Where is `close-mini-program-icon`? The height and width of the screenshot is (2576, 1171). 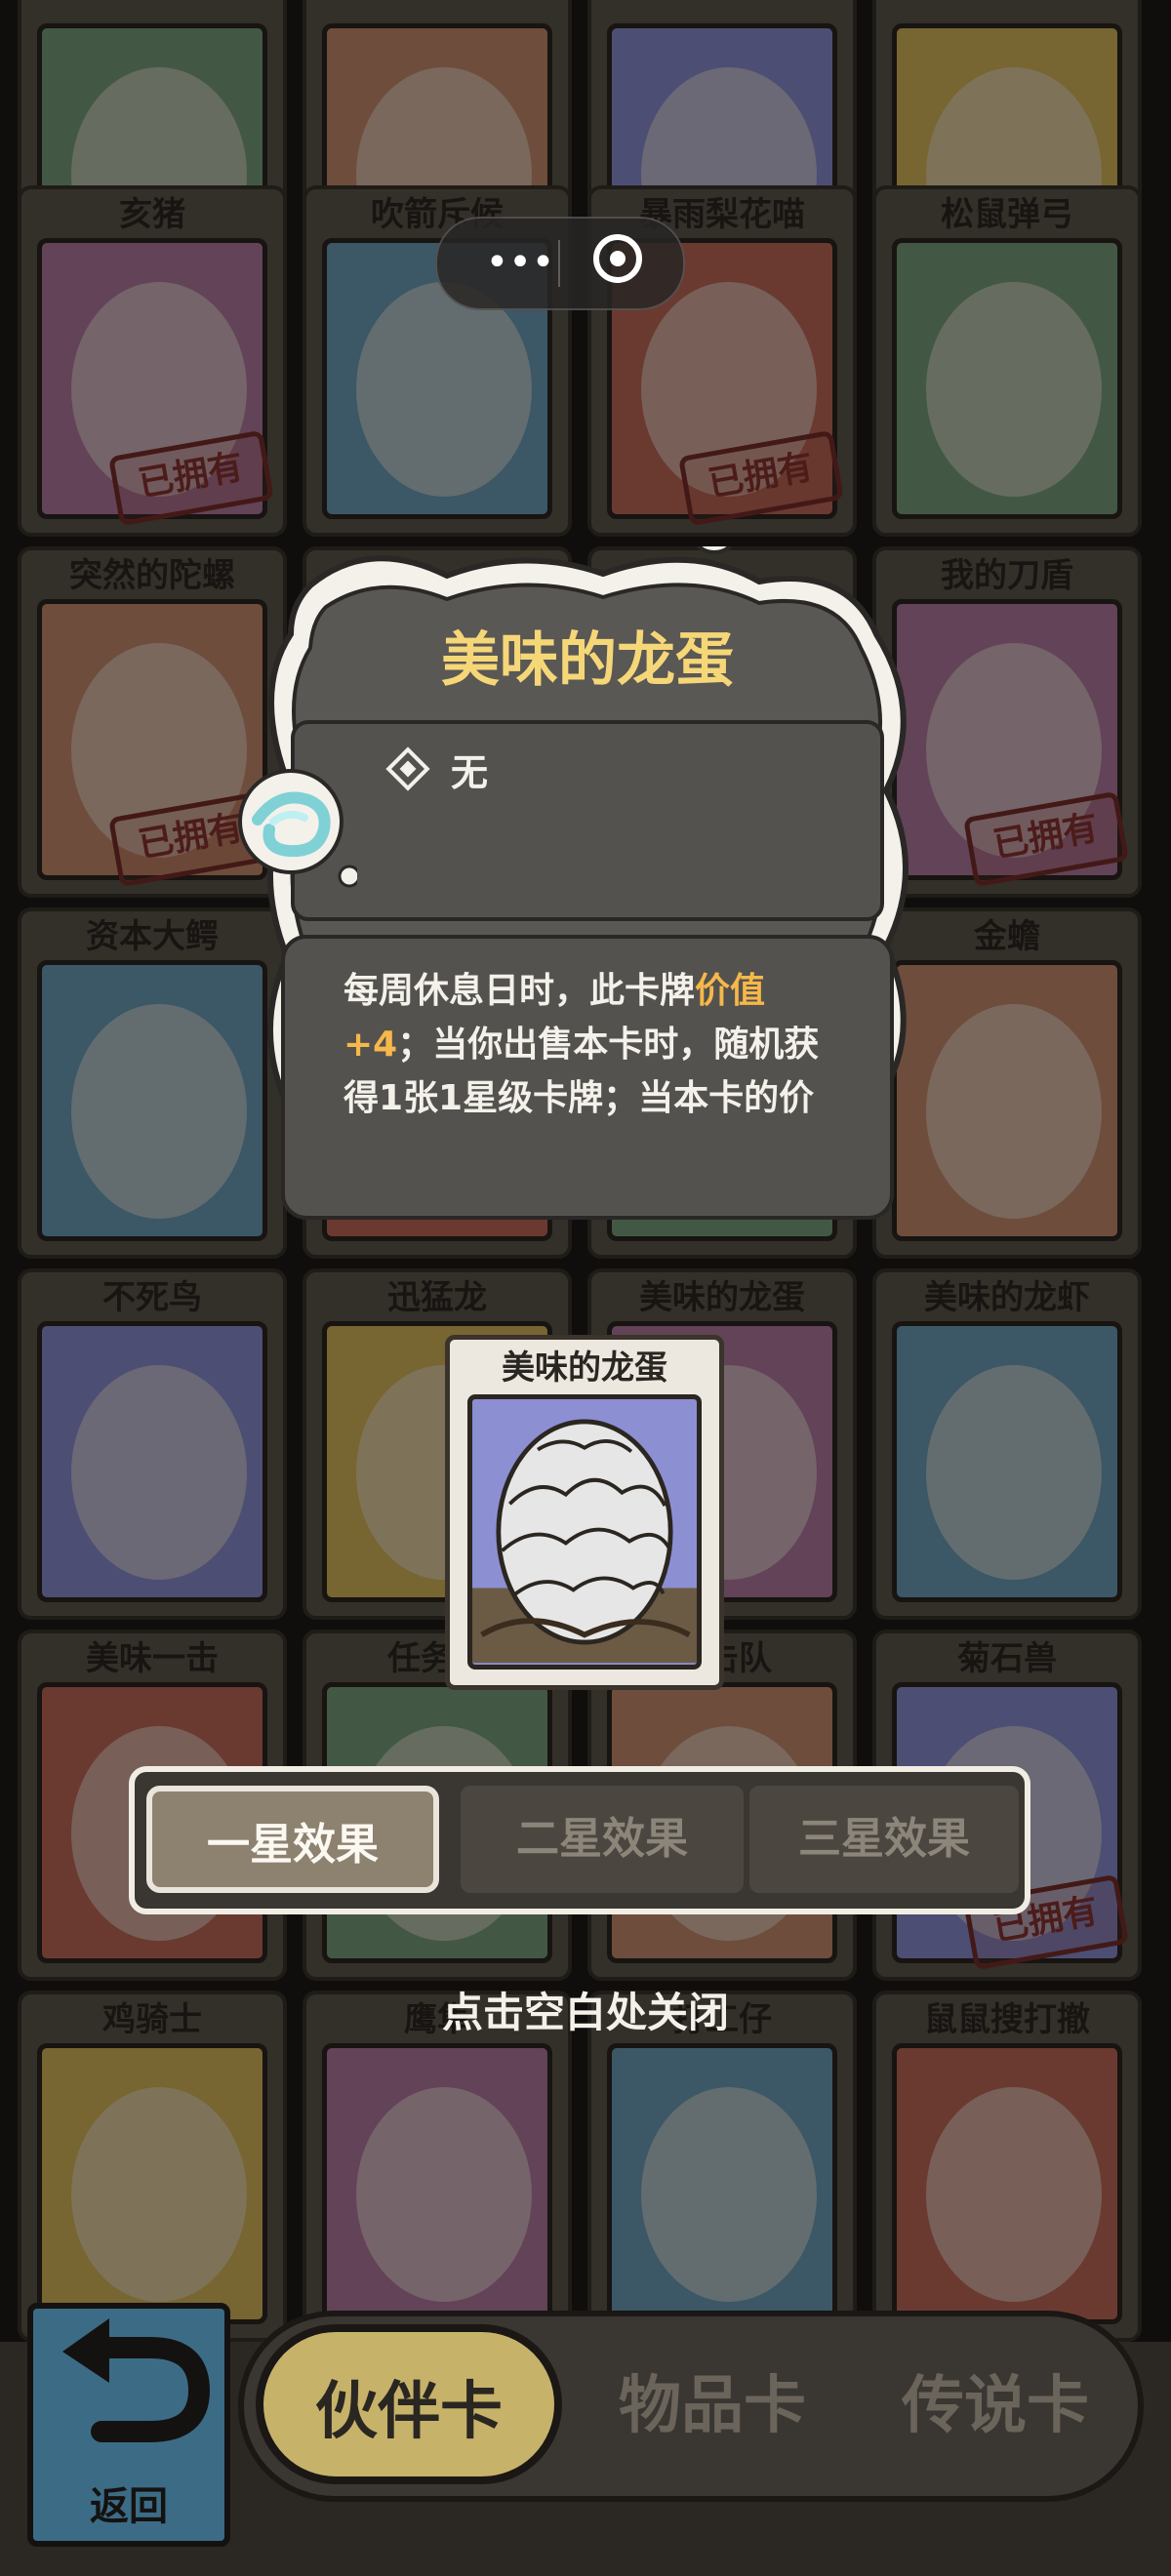
close-mini-program-icon is located at coordinates (617, 258).